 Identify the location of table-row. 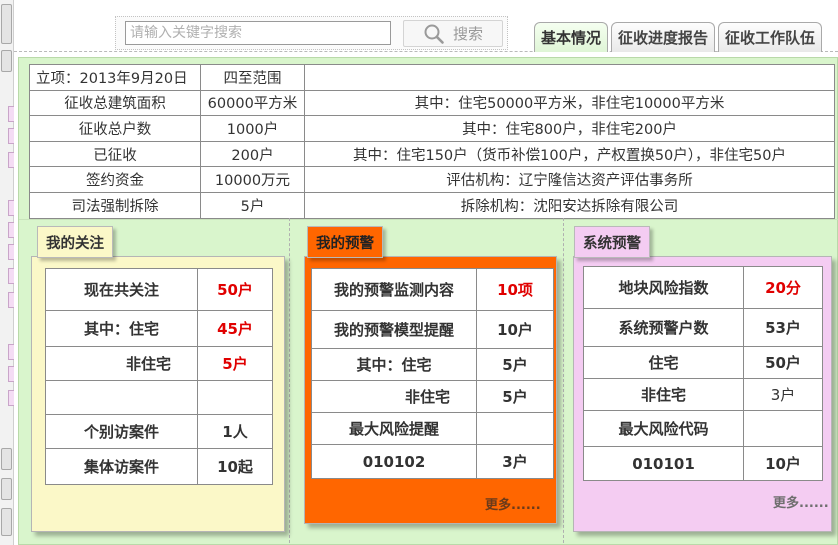
(159, 397).